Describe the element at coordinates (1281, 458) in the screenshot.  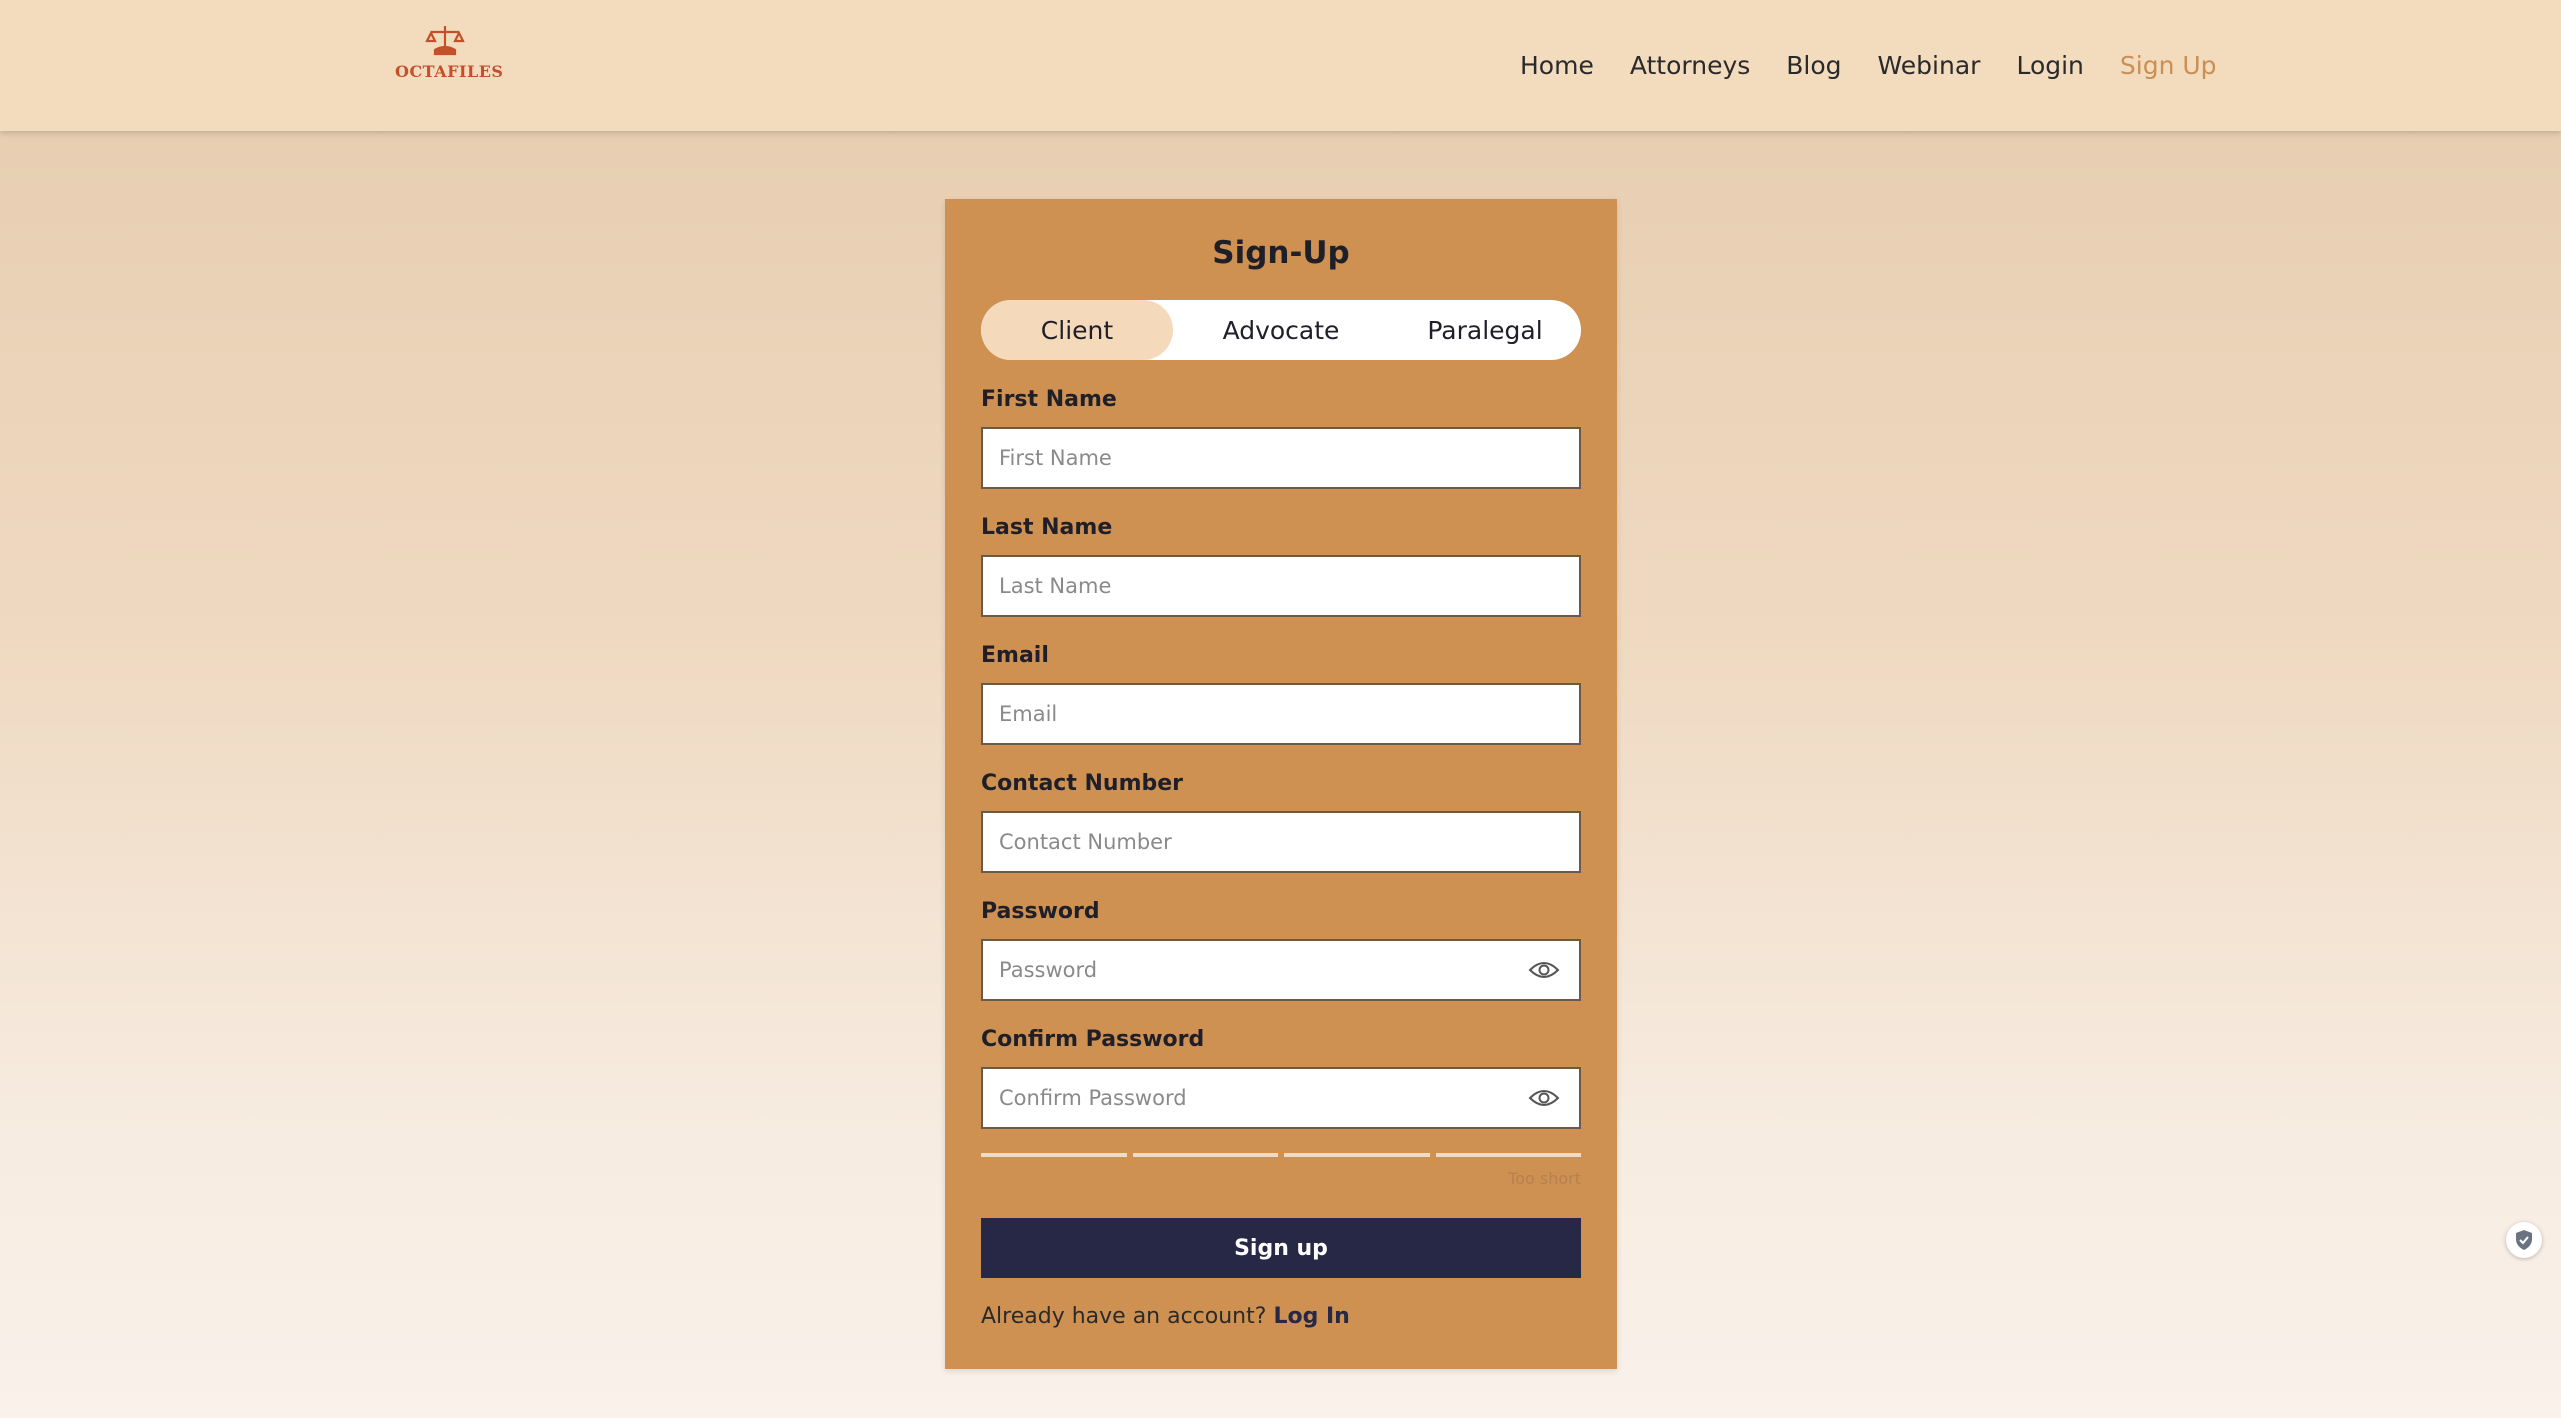
I see `first-name-input` at that location.